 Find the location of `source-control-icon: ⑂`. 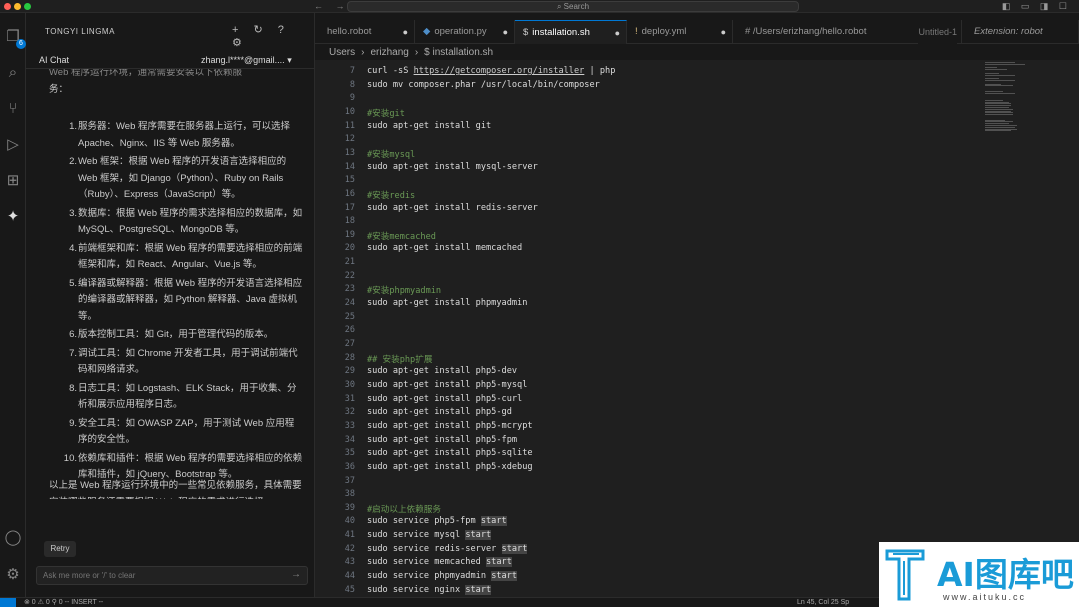

source-control-icon: ⑂ is located at coordinates (13, 109).